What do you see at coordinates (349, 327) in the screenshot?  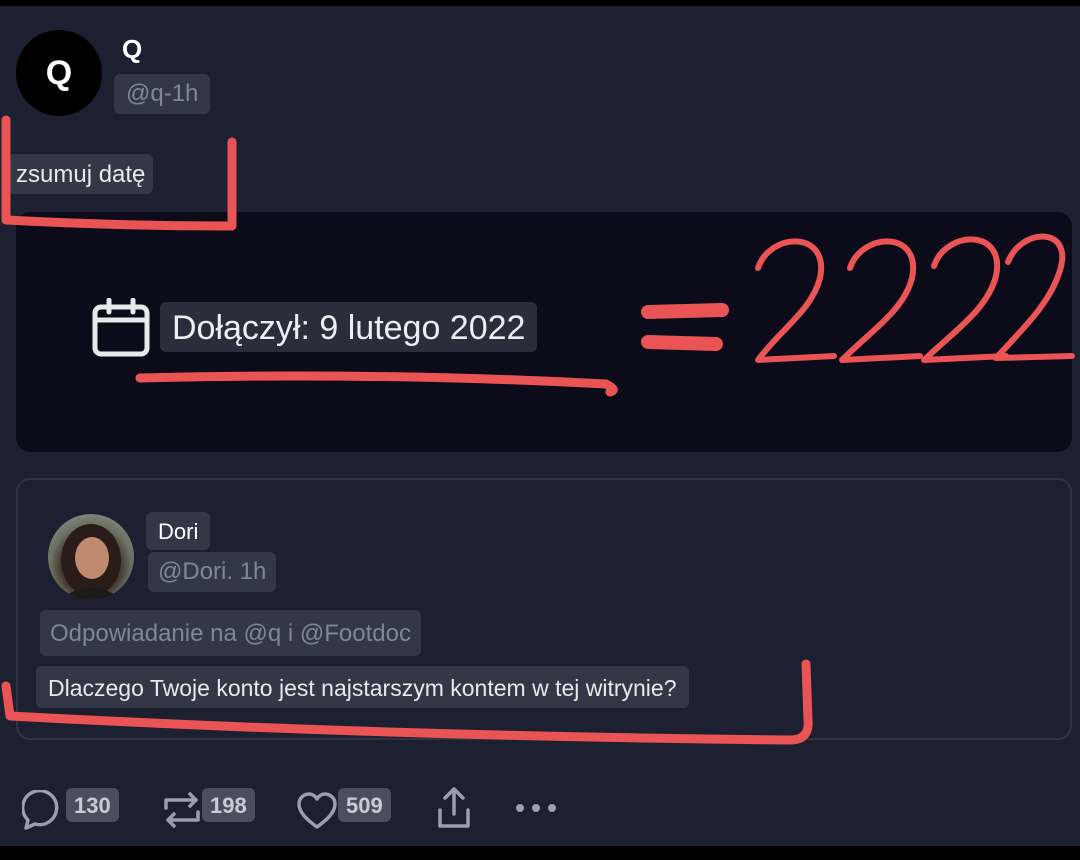 I see `joined-date: Dołączył: 9 lutego 2022` at bounding box center [349, 327].